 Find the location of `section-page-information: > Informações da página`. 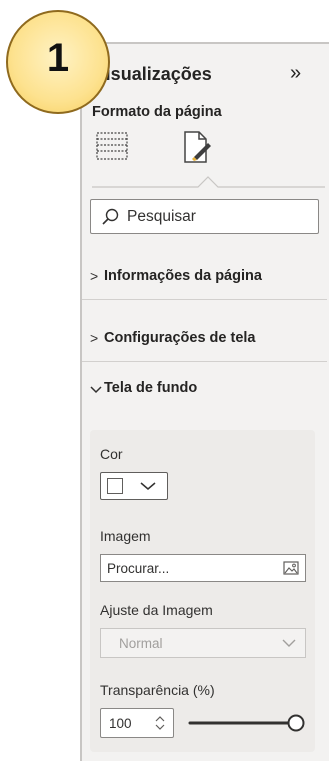

section-page-information: > Informações da página is located at coordinates (204, 277).